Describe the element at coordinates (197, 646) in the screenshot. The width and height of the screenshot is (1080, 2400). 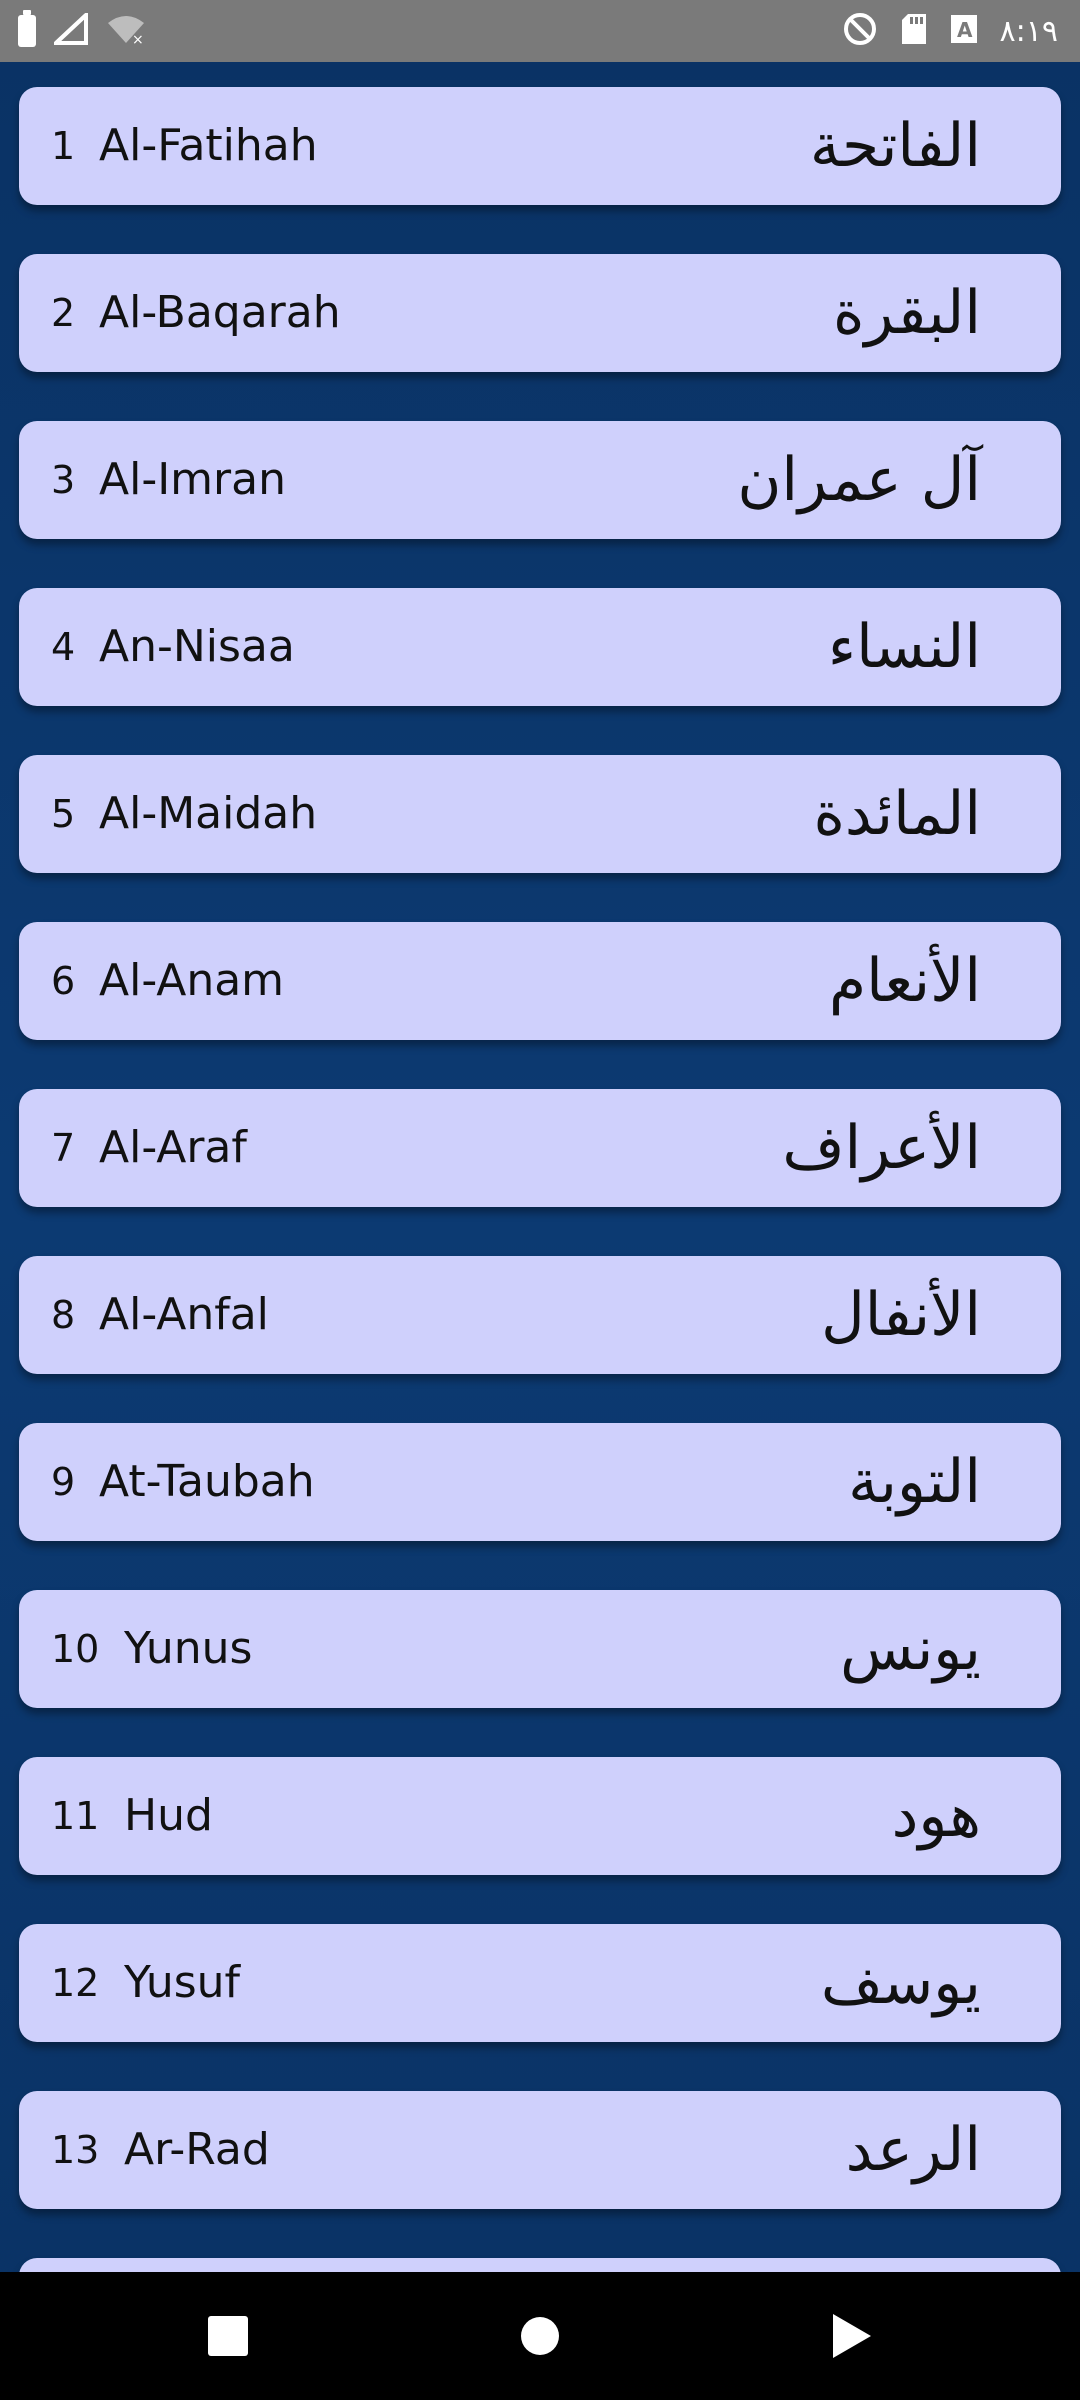
I see `surah-name: An-Nisaa` at that location.